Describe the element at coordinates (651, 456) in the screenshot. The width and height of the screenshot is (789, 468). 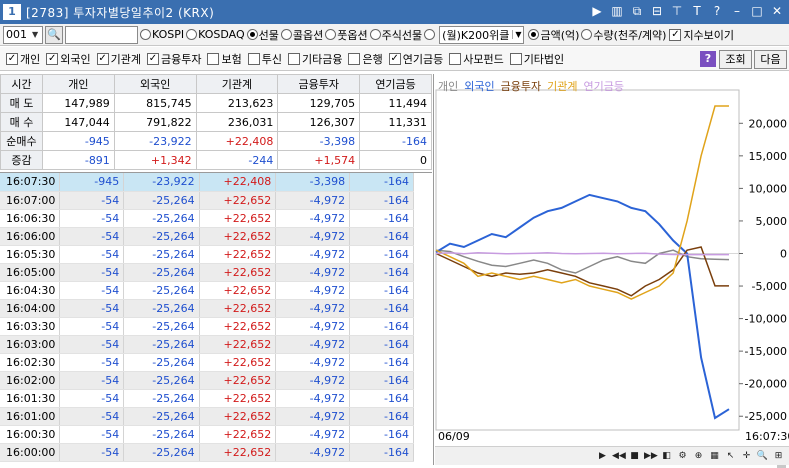
I see `forward-icon: ▶▶` at that location.